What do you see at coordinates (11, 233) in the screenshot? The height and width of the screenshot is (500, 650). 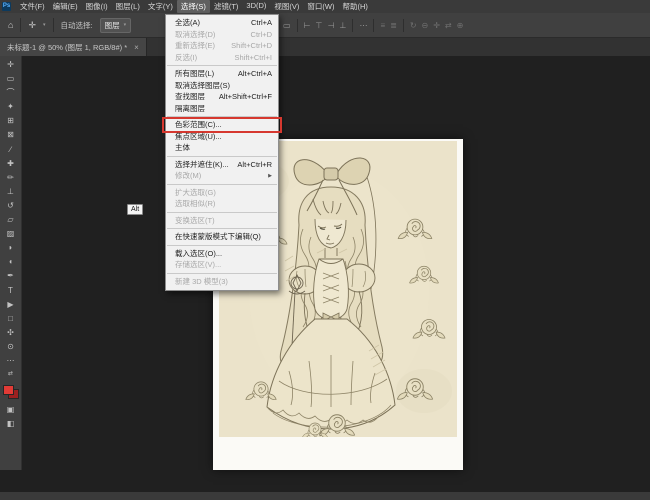 I see `gradient-tool: ▨` at bounding box center [11, 233].